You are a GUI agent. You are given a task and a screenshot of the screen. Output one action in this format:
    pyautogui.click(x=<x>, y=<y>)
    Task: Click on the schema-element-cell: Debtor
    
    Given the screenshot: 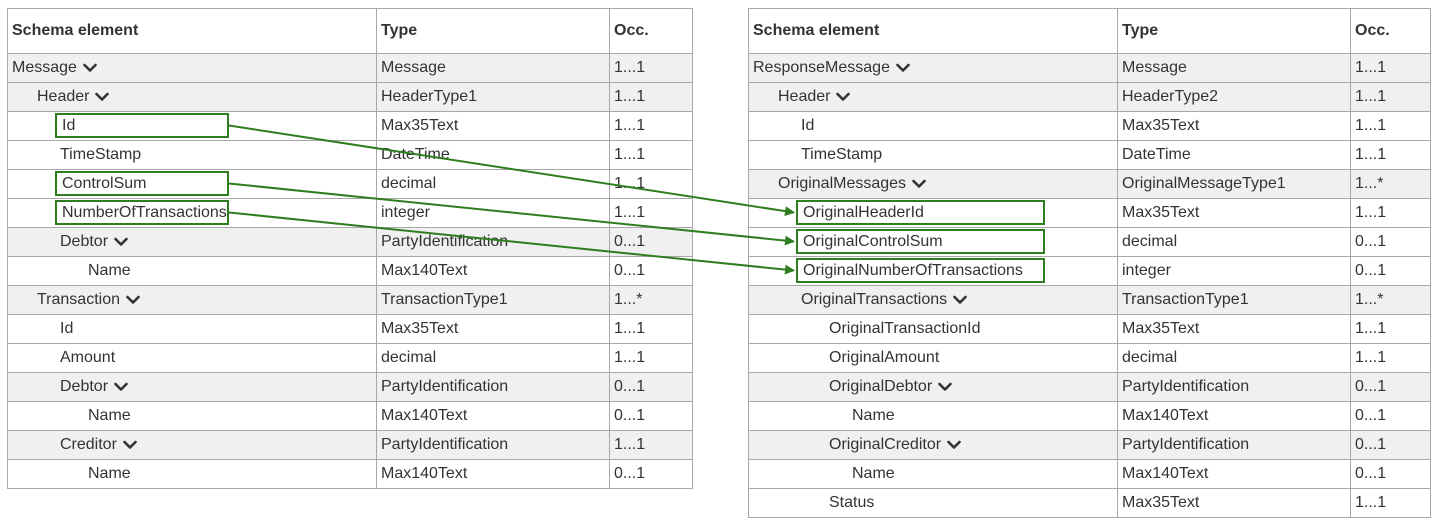 What is the action you would take?
    pyautogui.click(x=192, y=387)
    